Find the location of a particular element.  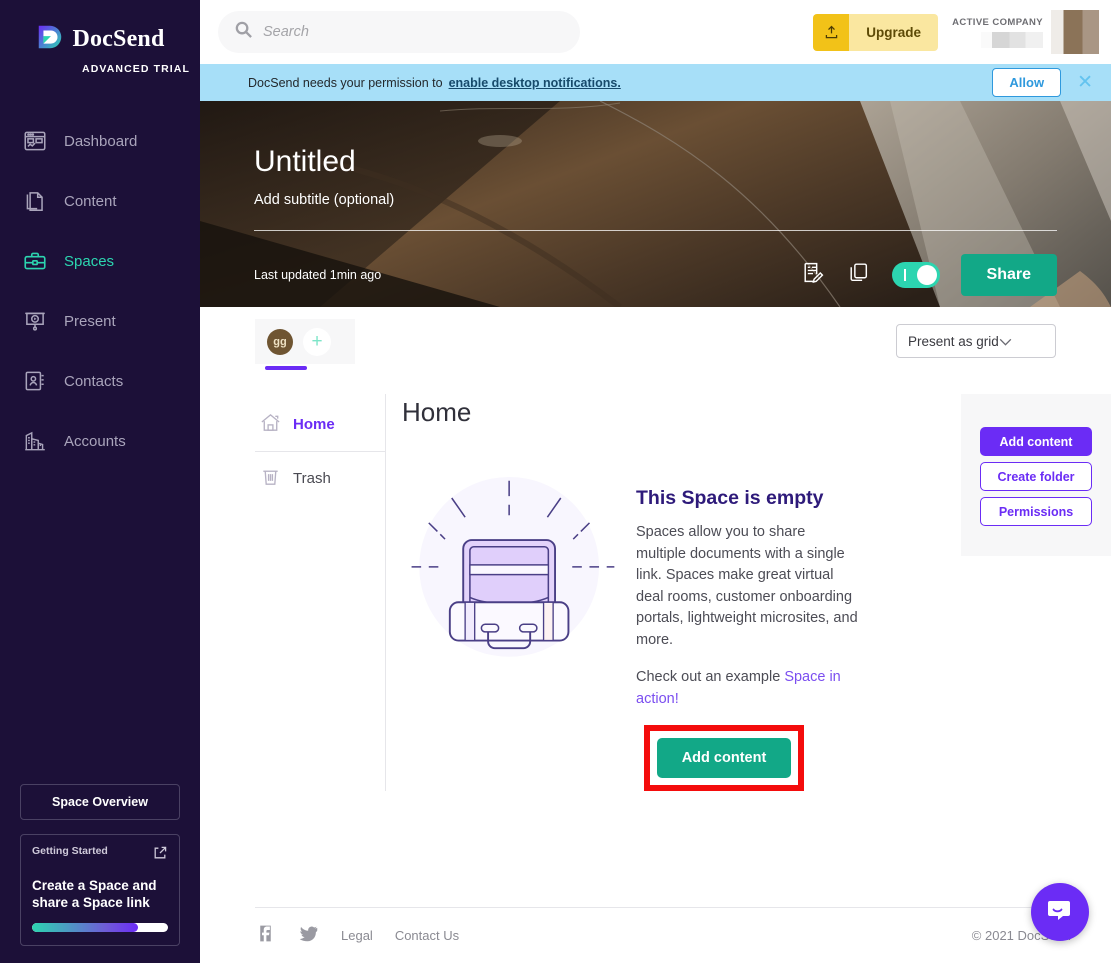

visibility-toggle is located at coordinates (915, 275).